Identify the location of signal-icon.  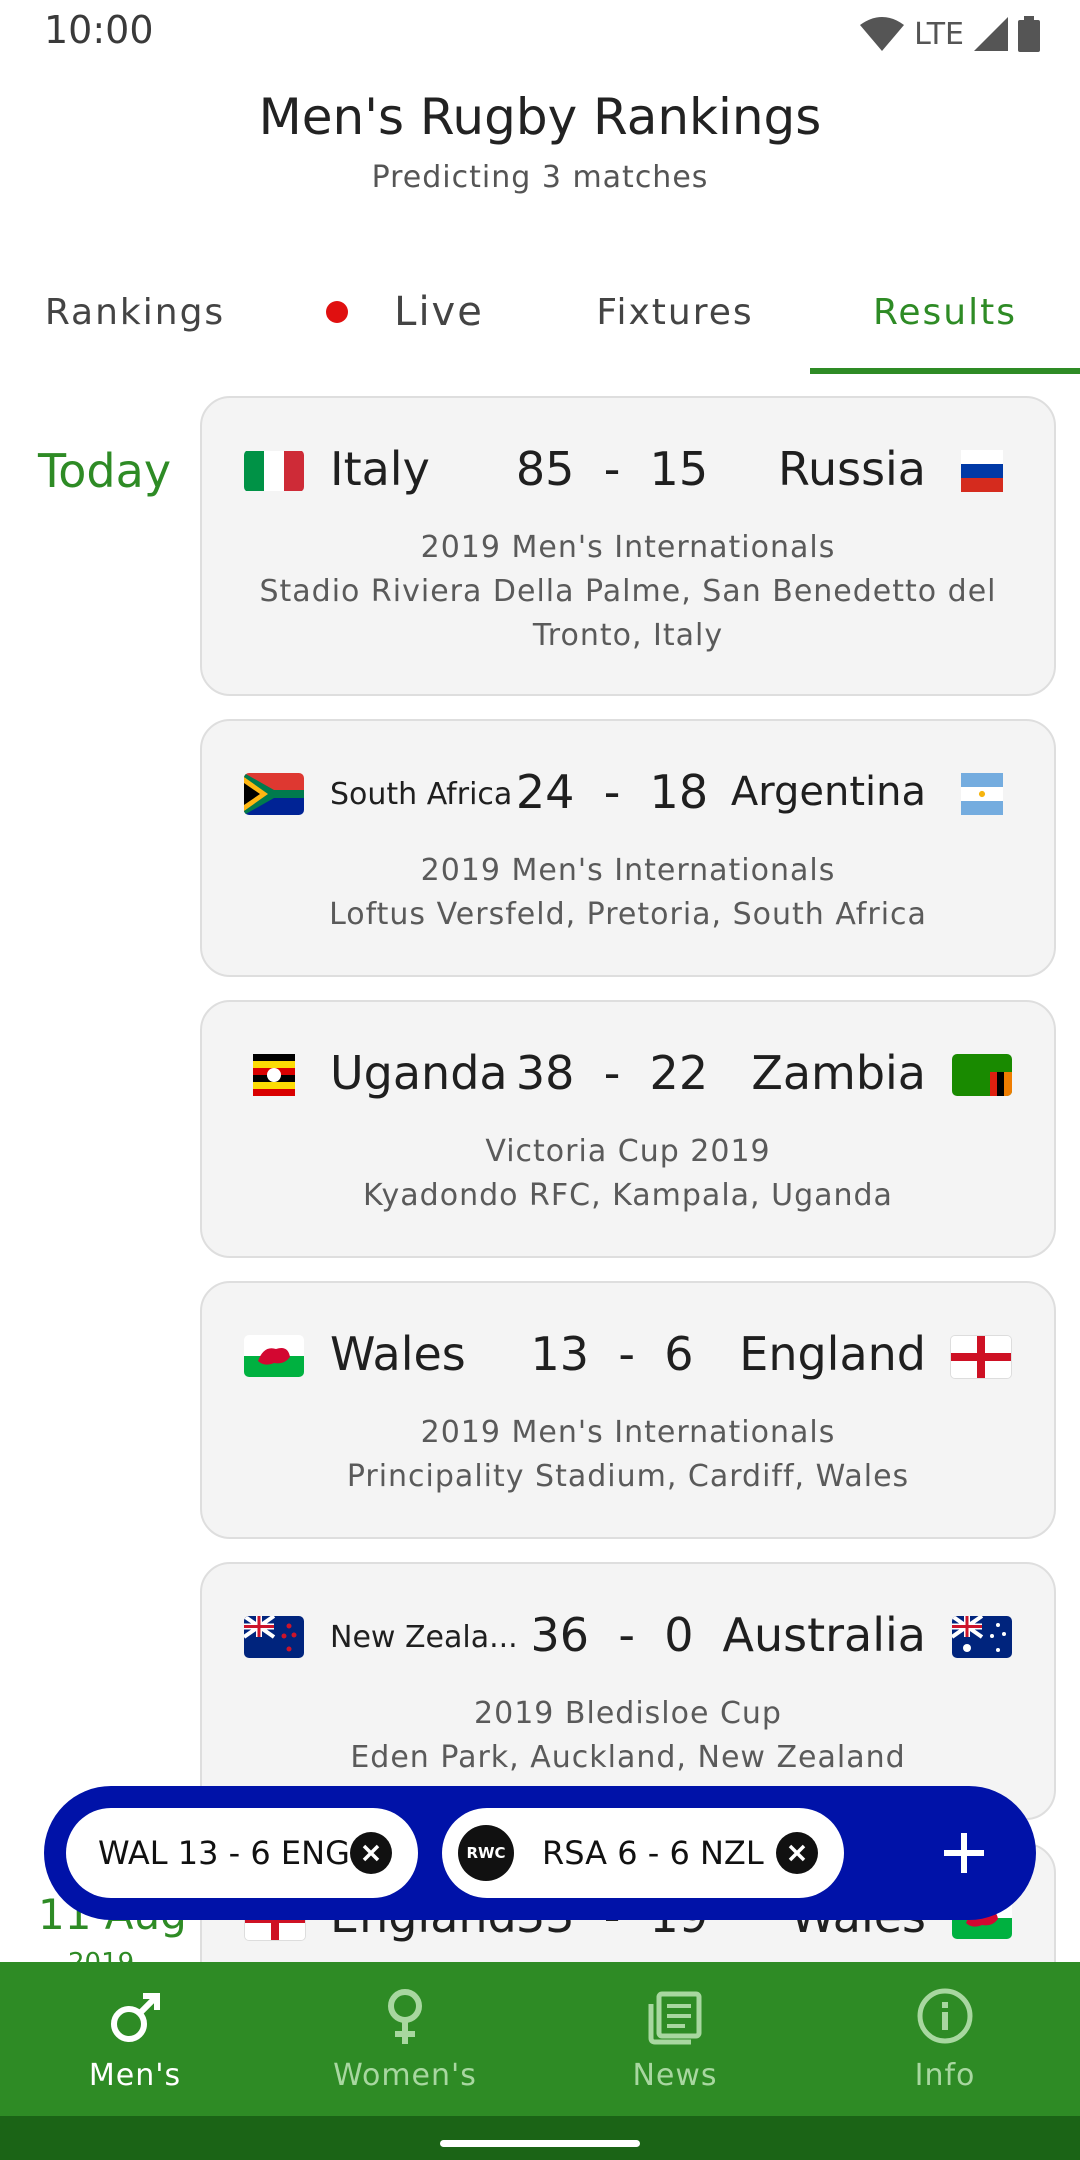
(991, 34).